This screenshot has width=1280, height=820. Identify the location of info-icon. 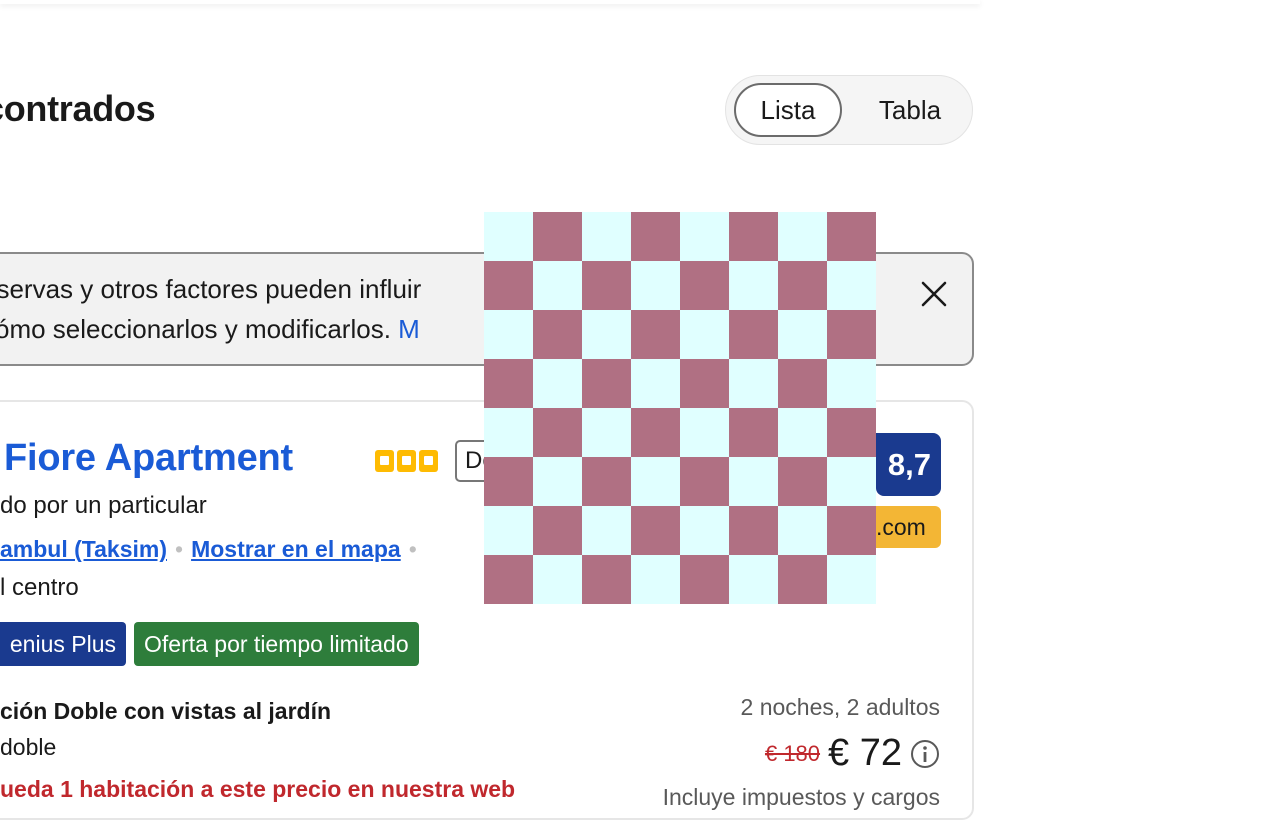
(925, 754).